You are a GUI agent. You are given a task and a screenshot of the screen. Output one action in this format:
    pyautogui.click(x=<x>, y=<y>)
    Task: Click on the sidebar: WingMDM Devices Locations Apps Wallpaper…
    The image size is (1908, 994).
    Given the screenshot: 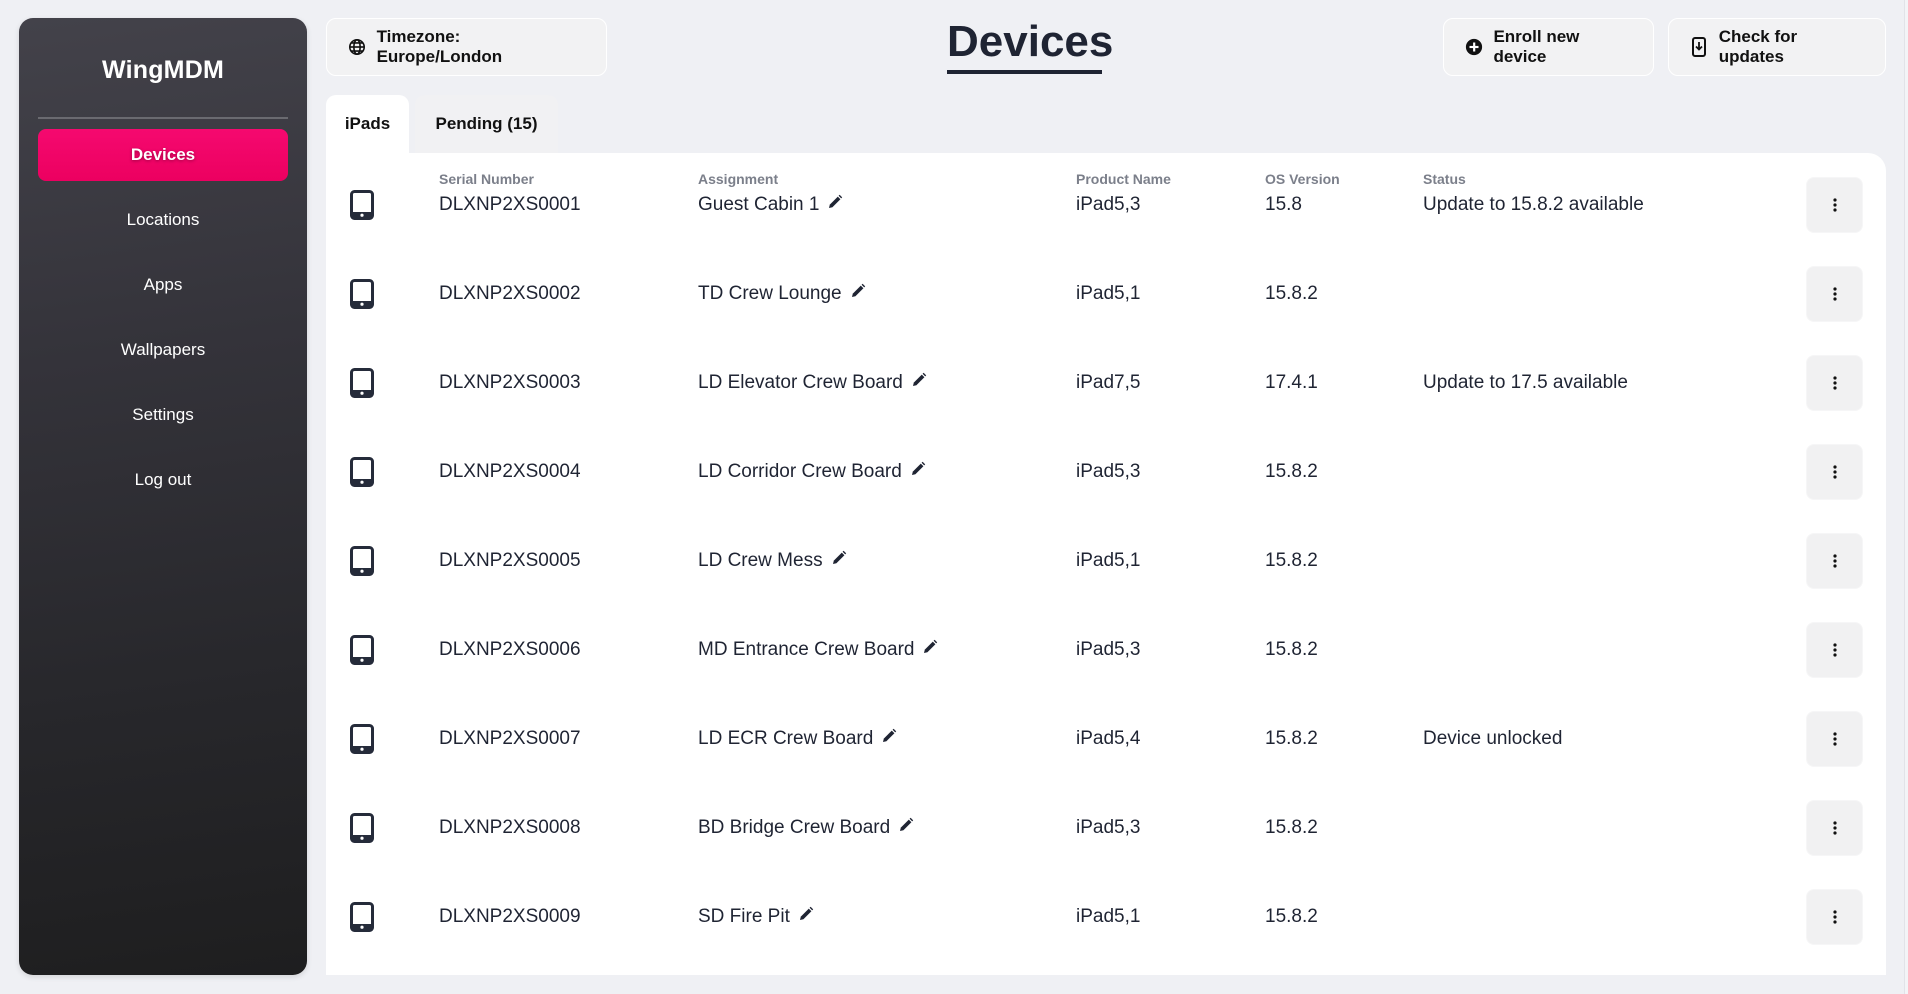 What is the action you would take?
    pyautogui.click(x=163, y=496)
    